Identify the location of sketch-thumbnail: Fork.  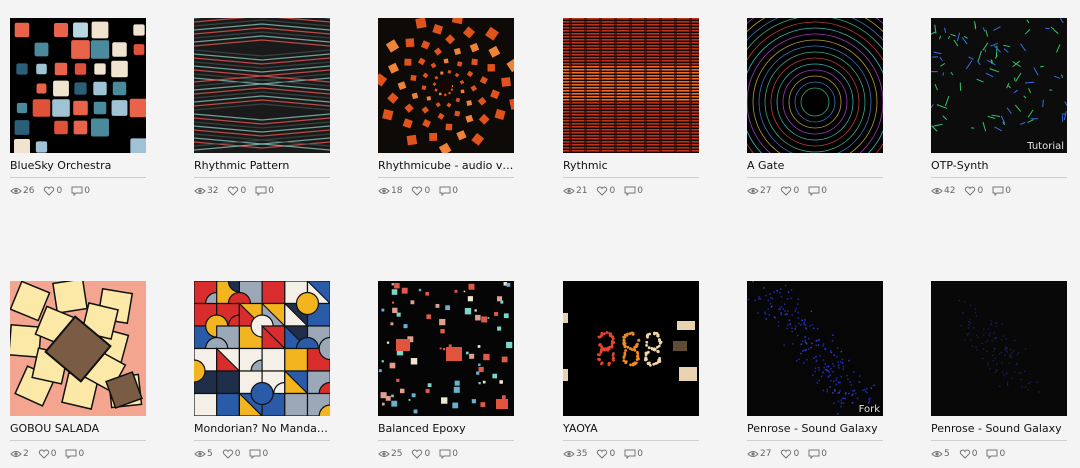
(815, 348).